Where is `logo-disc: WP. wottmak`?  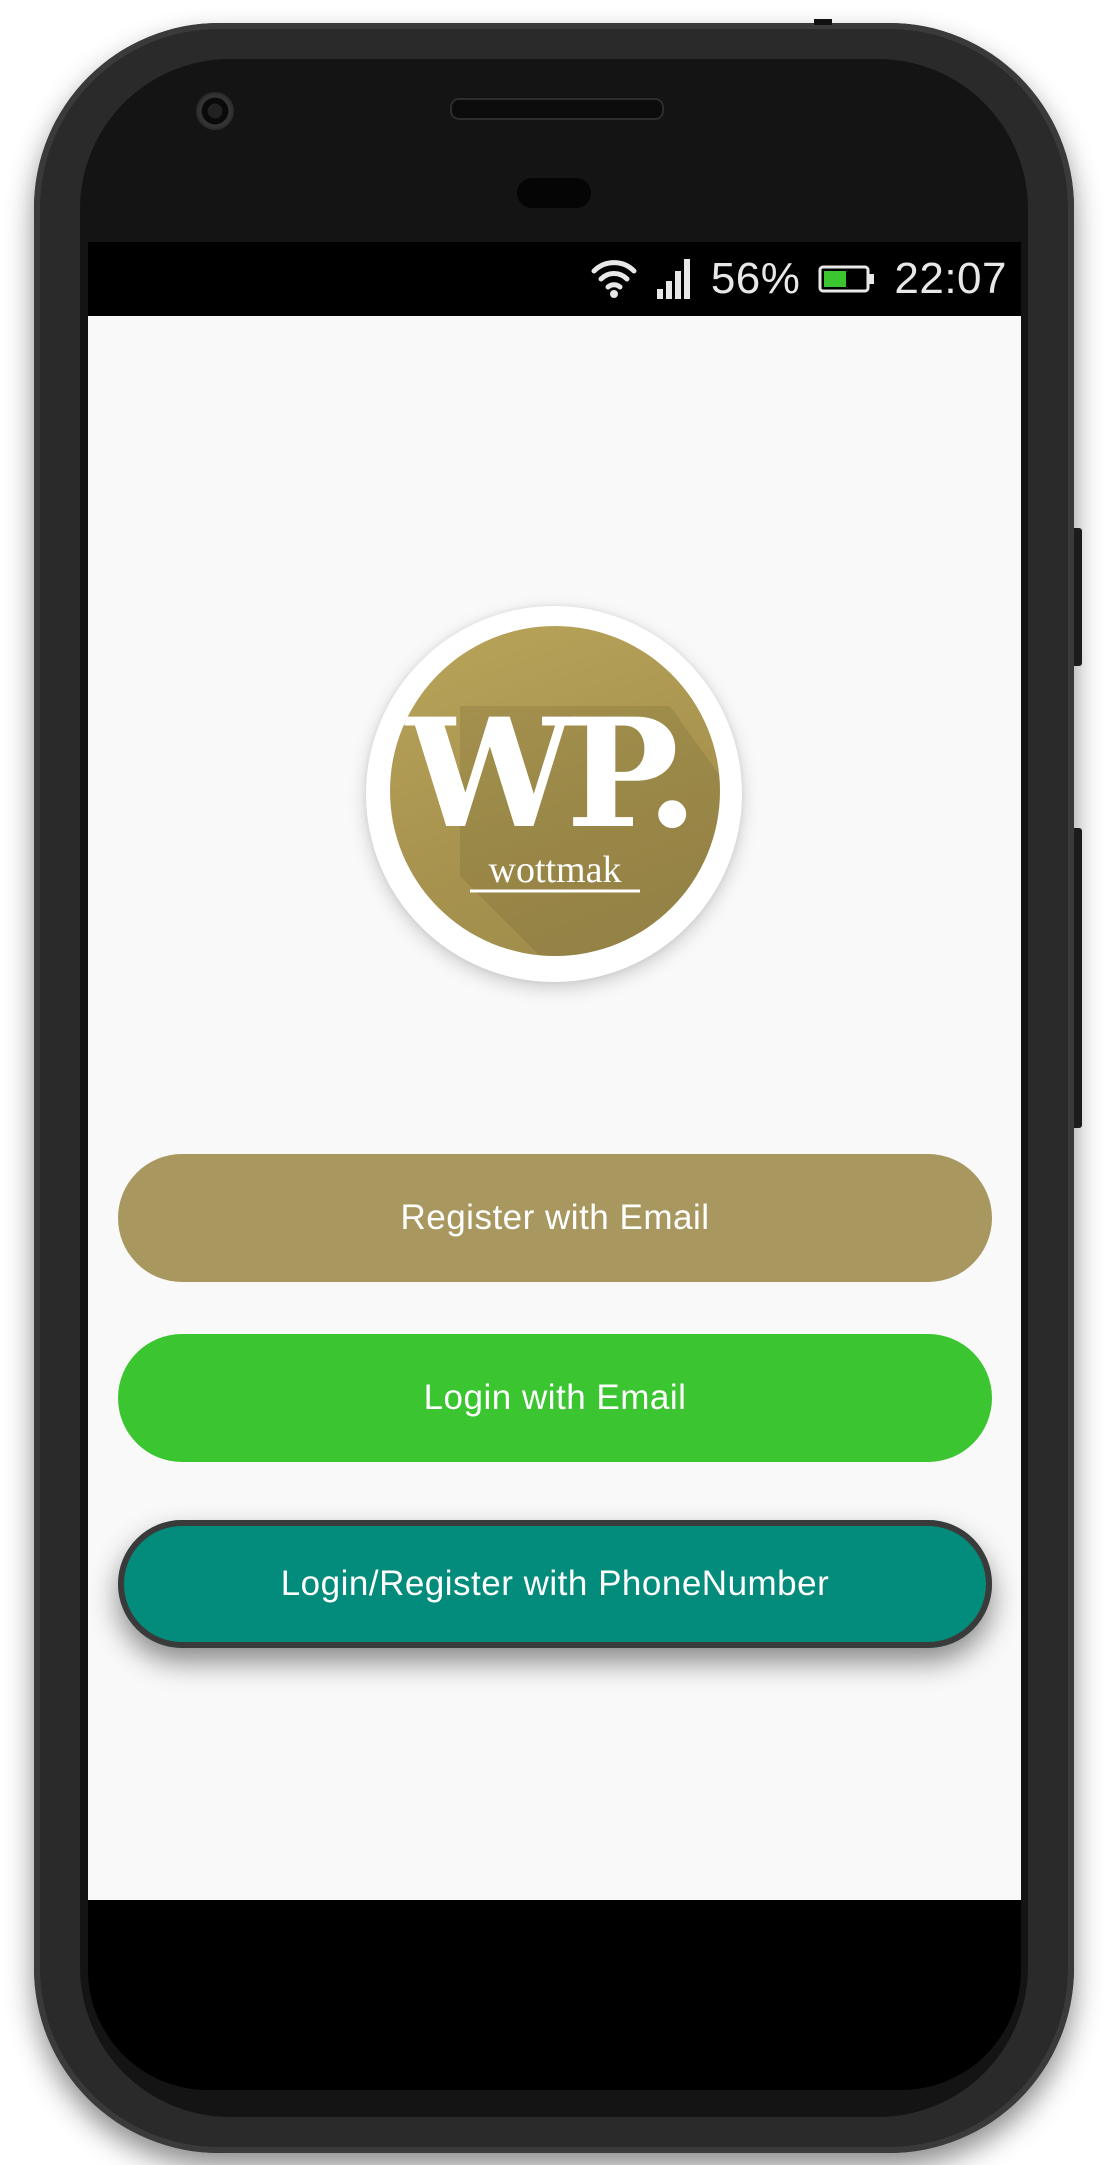 logo-disc: WP. wottmak is located at coordinates (555, 791).